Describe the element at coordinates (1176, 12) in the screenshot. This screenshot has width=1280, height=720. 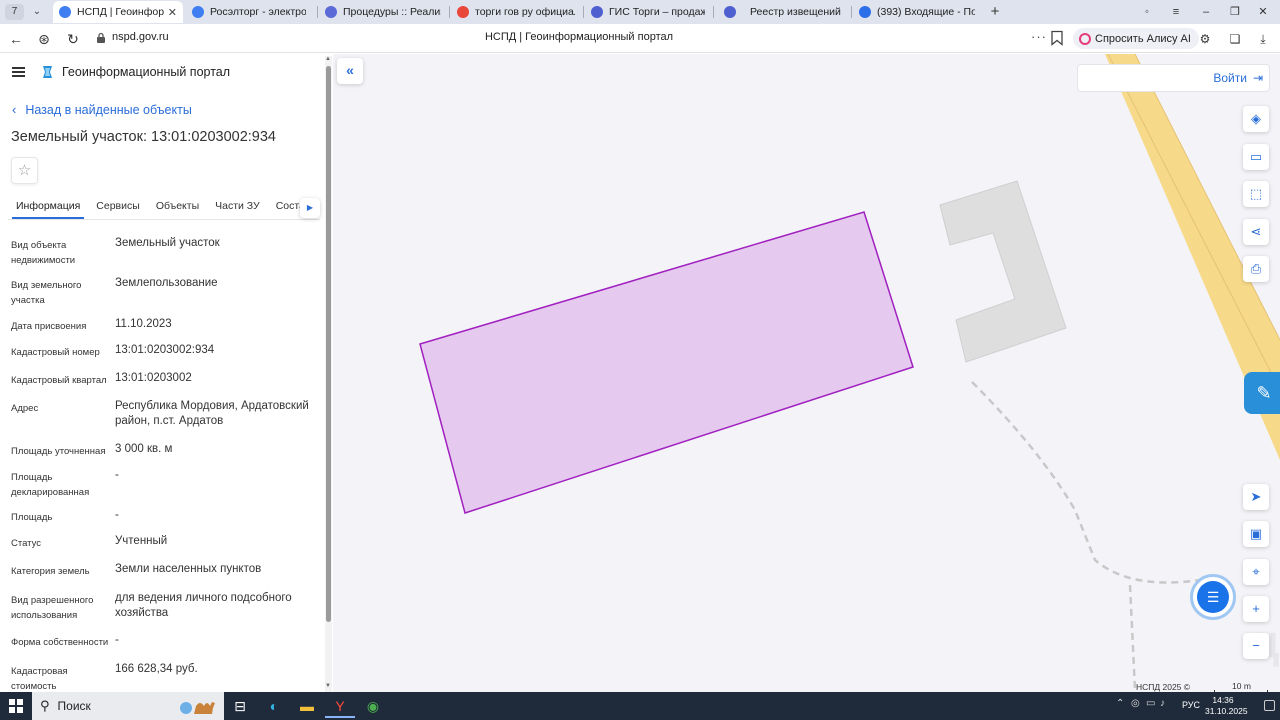
I see `menu-icon: ≡` at that location.